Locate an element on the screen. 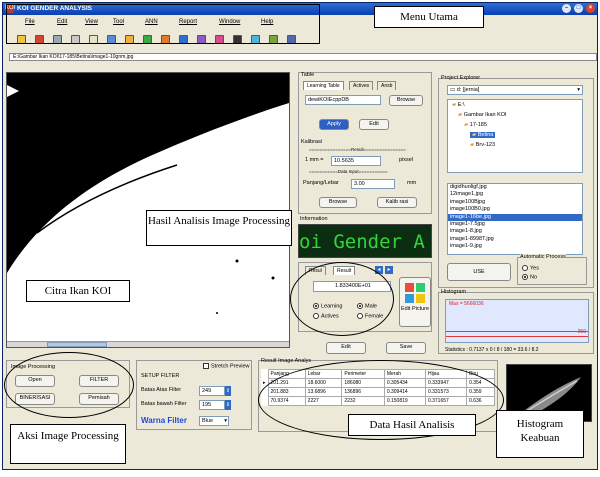 The image size is (600, 477). tab-ansb: Ansb is located at coordinates (387, 85).